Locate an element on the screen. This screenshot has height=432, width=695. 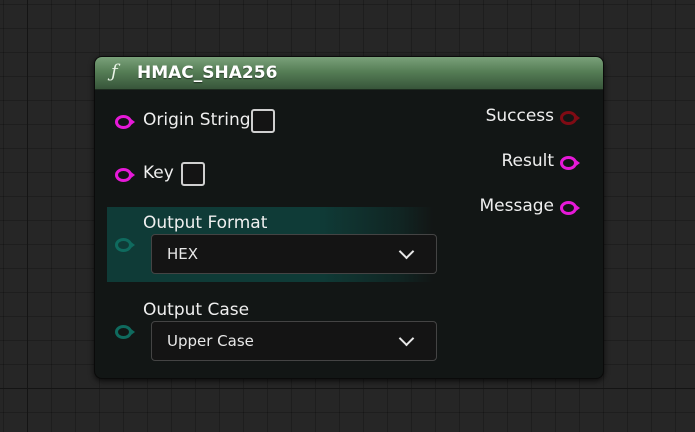
message-label: Message is located at coordinates (516, 206).